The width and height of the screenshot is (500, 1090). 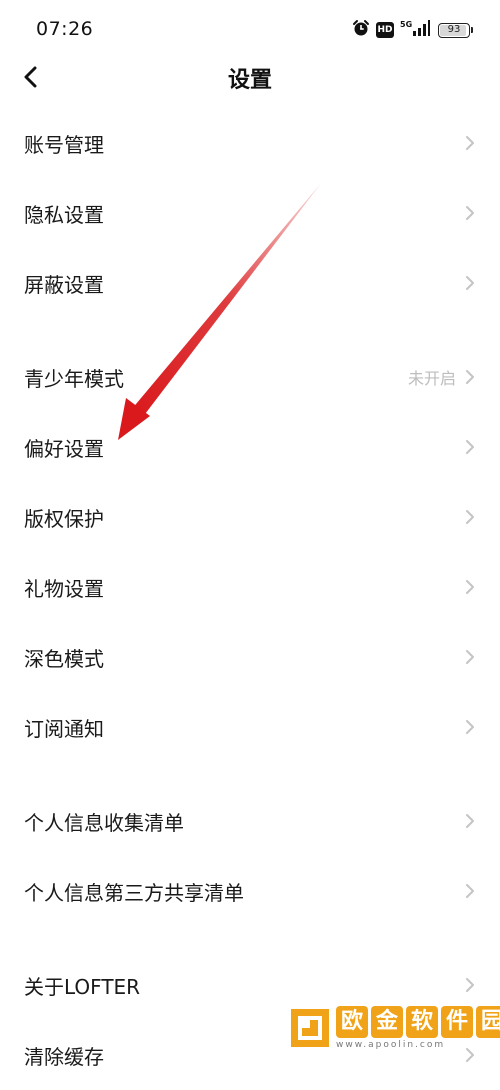 I want to click on hd-icon: HD, so click(x=385, y=30).